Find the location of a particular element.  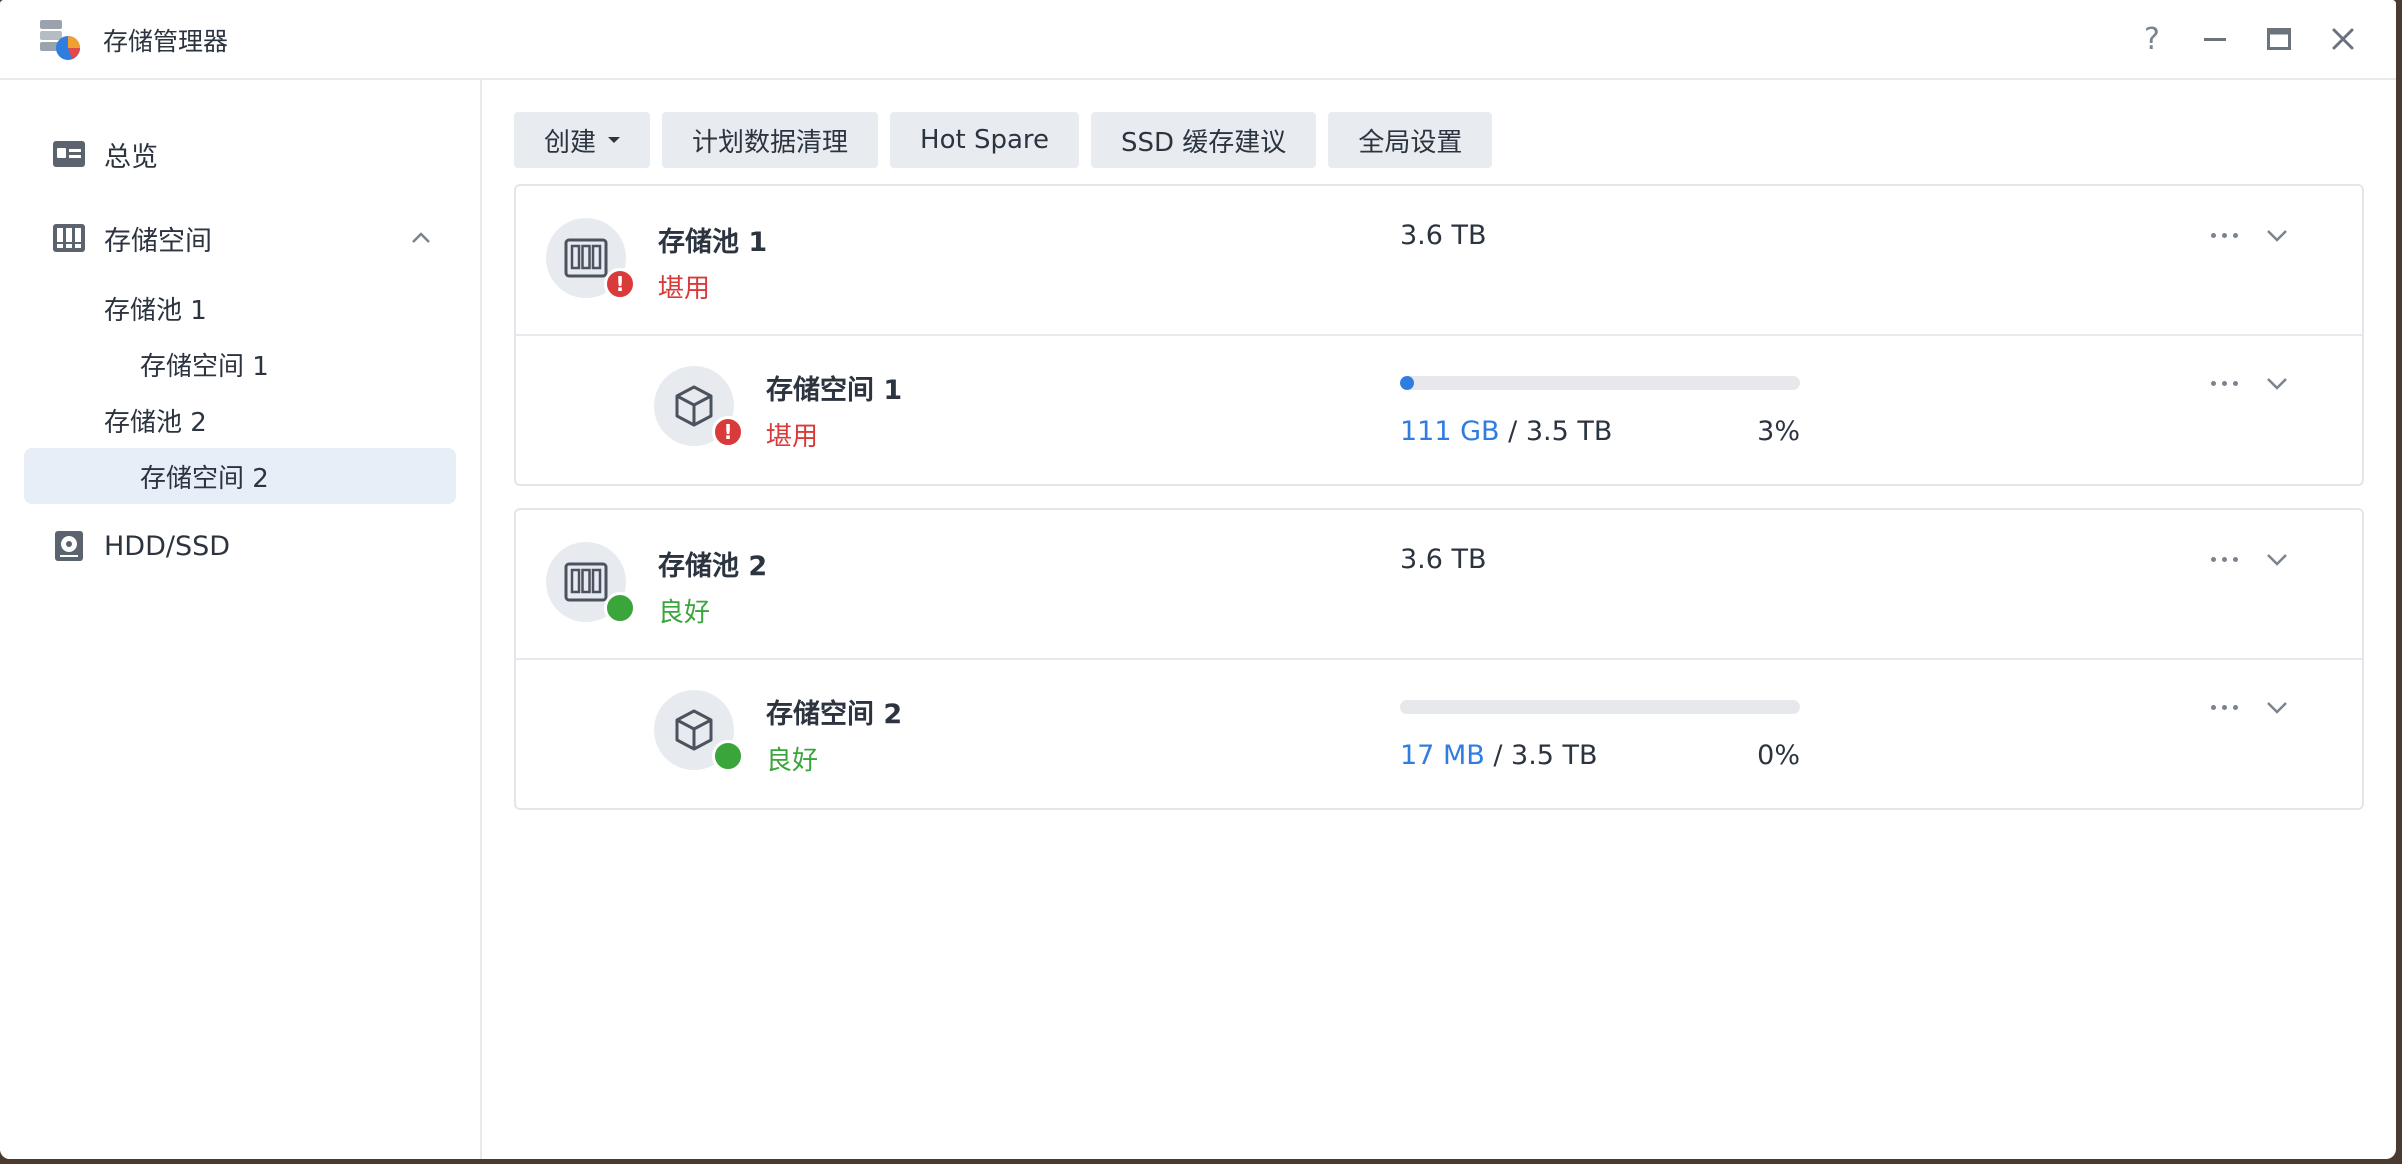

volume-status: 堪用 is located at coordinates (792, 437).